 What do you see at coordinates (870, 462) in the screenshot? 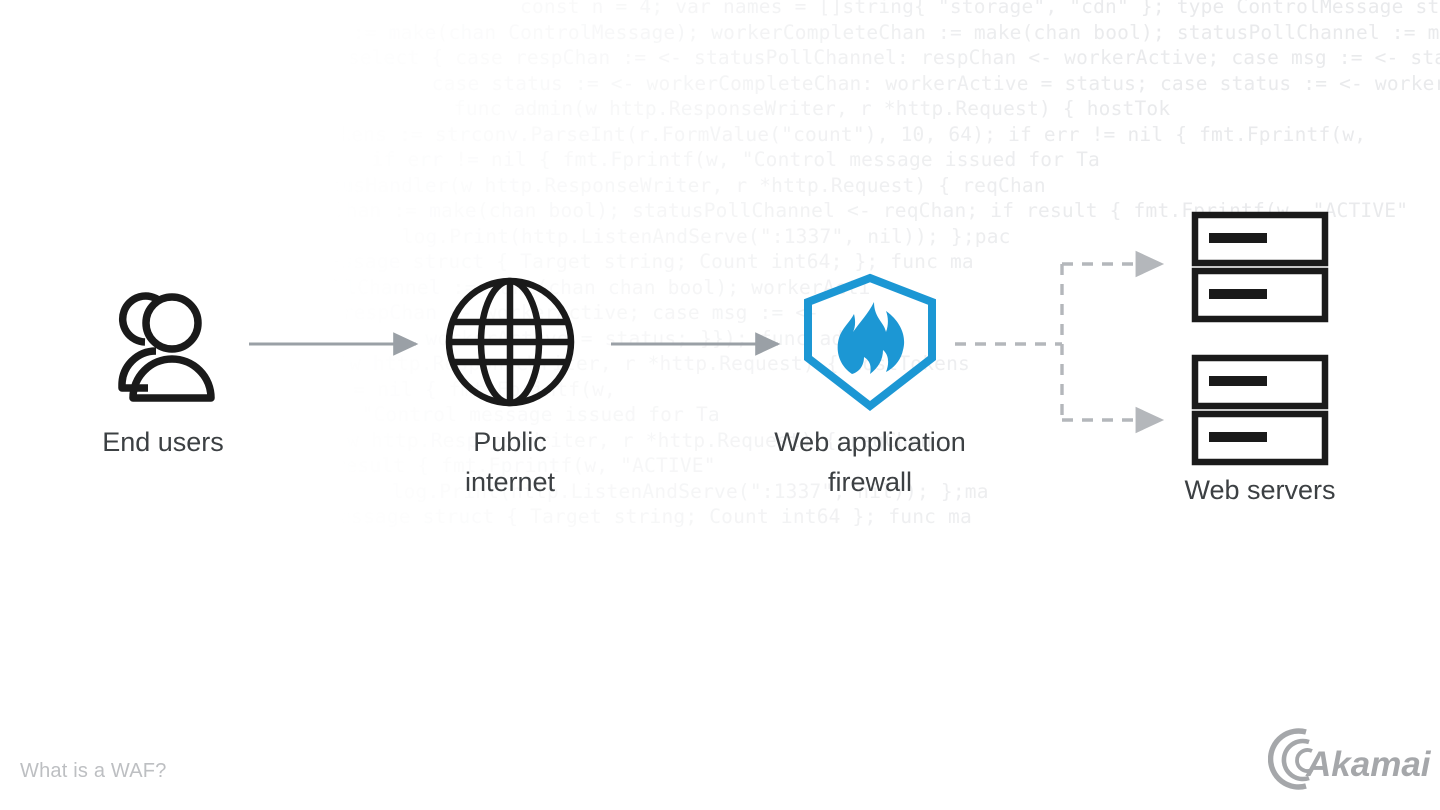
I see `node-label-firewall: Web application firewall` at bounding box center [870, 462].